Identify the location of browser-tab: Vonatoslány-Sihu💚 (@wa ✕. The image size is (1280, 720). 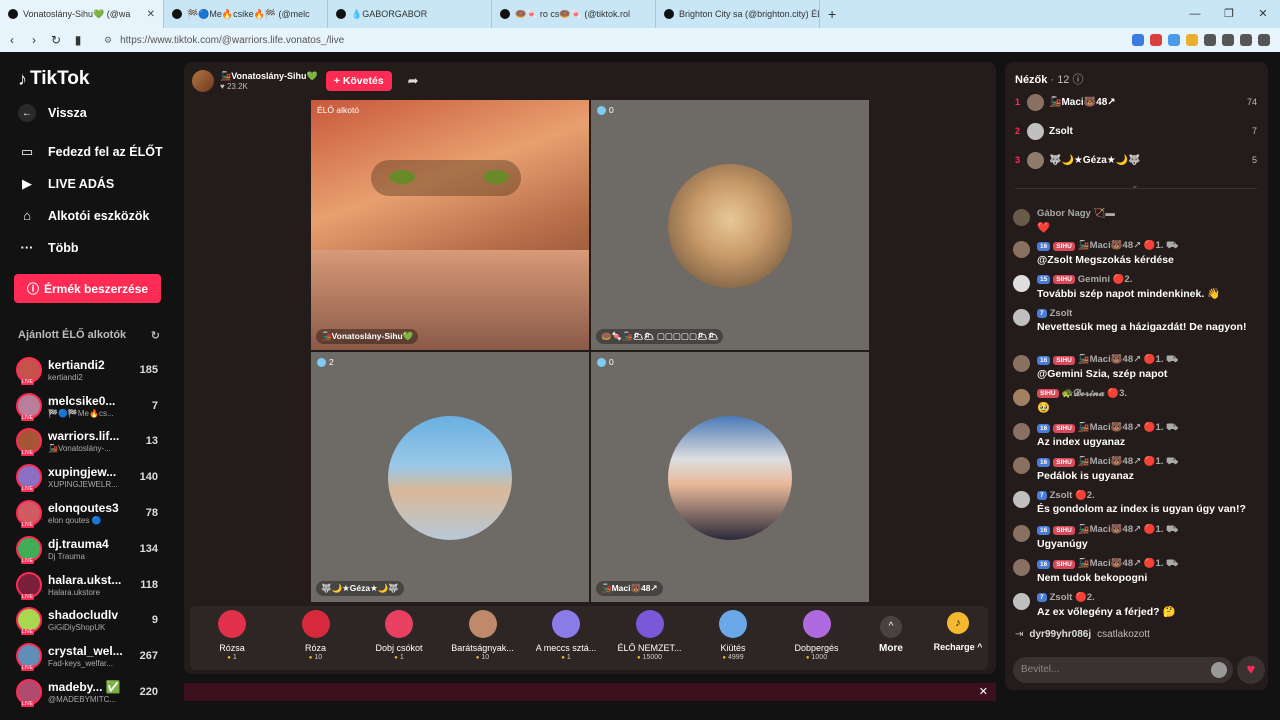
(82, 14).